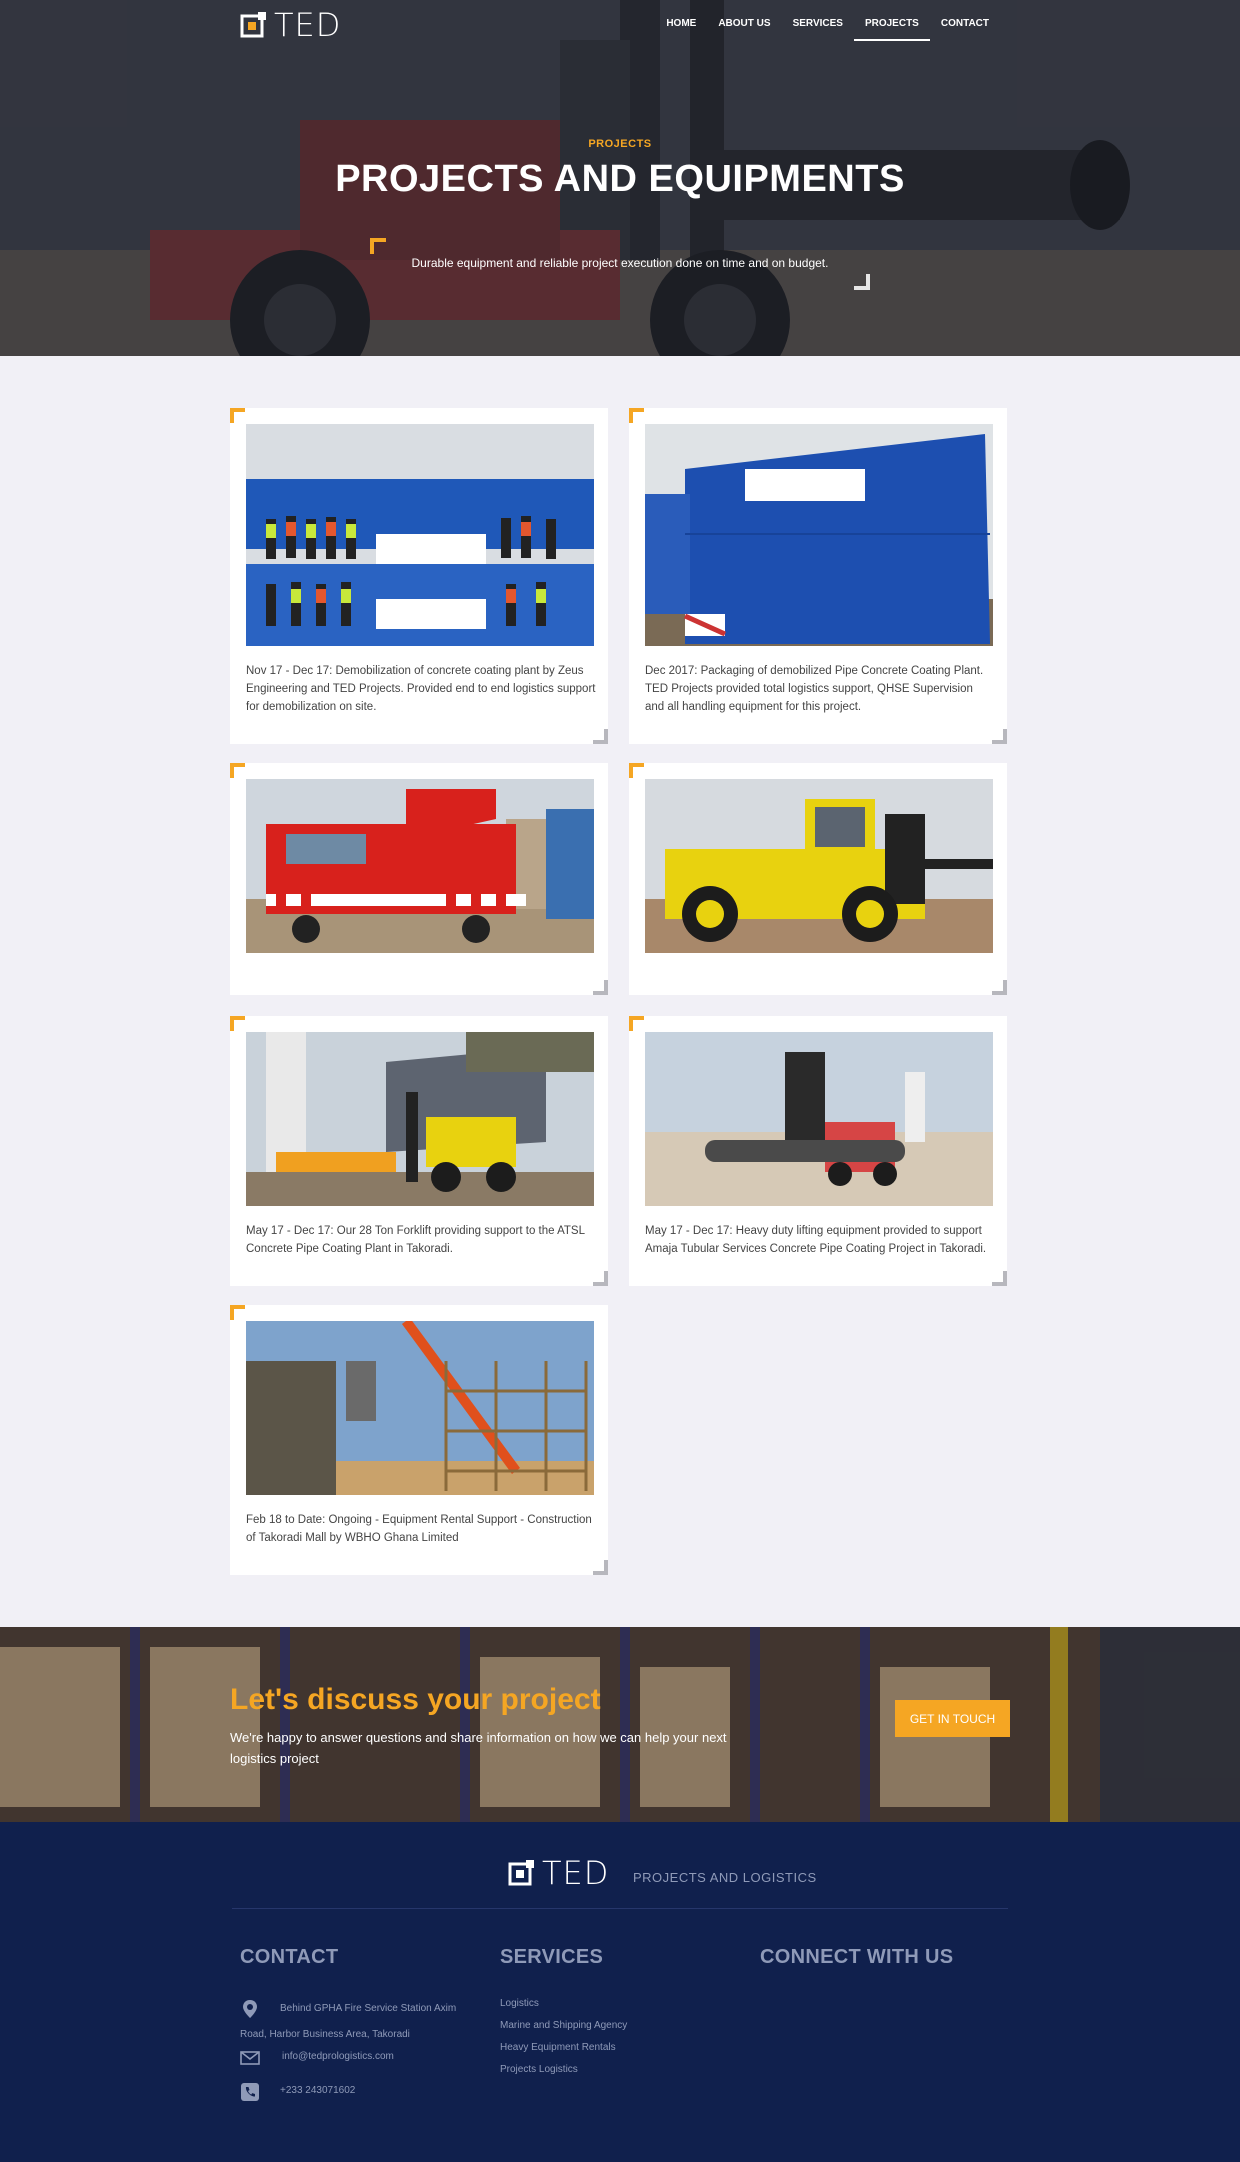  I want to click on footer-service-logistics: Logistics, so click(519, 2003).